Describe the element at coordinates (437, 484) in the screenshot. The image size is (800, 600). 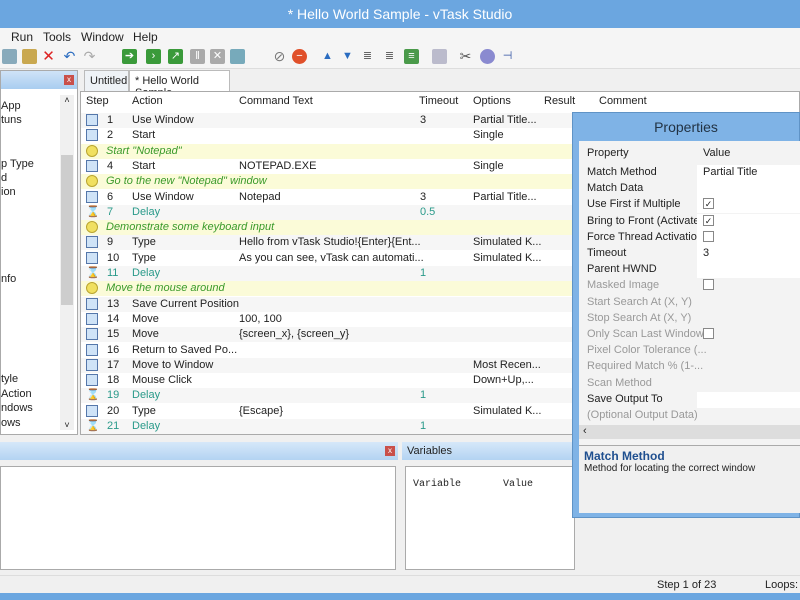
I see `column-header-variable: Variable` at that location.